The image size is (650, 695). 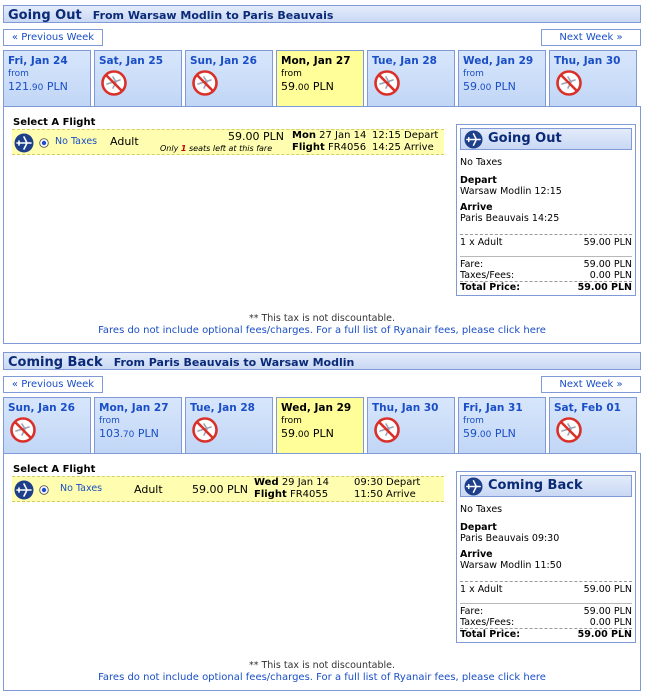 What do you see at coordinates (131, 61) in the screenshot?
I see `day-tab-date: Sat, Jan 25` at bounding box center [131, 61].